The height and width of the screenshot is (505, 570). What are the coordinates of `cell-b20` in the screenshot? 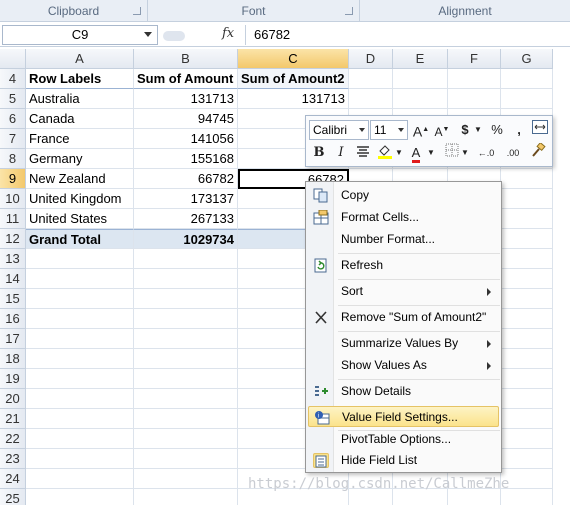 It's located at (186, 399).